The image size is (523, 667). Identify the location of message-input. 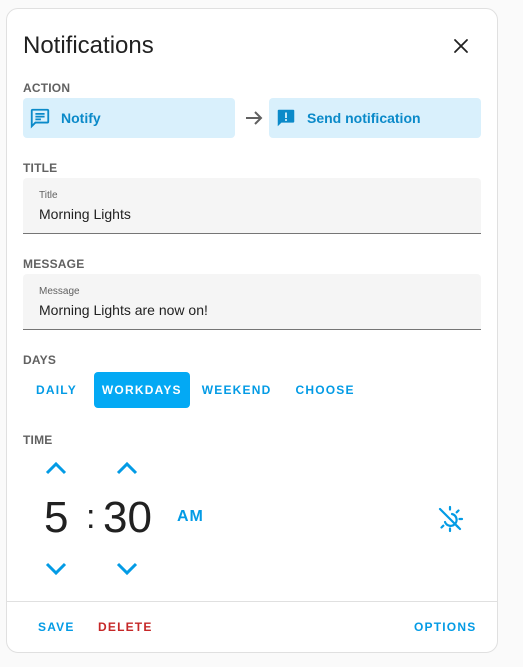
(249, 310).